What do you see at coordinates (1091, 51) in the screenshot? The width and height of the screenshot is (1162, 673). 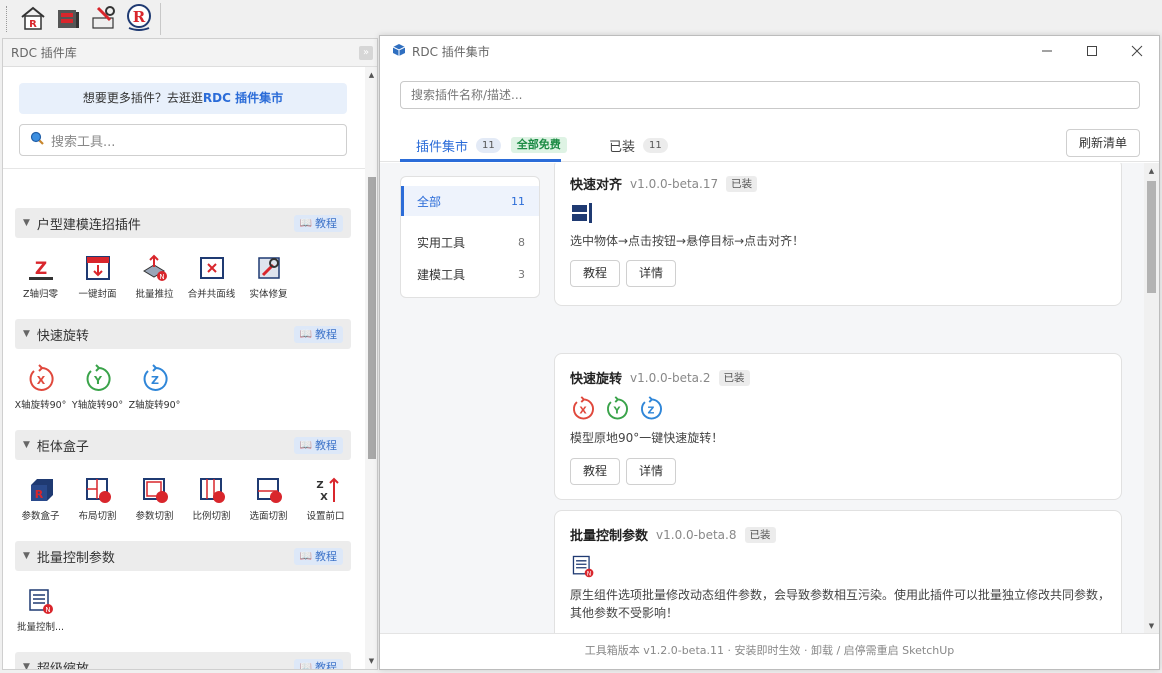 I see `maximize-icon` at bounding box center [1091, 51].